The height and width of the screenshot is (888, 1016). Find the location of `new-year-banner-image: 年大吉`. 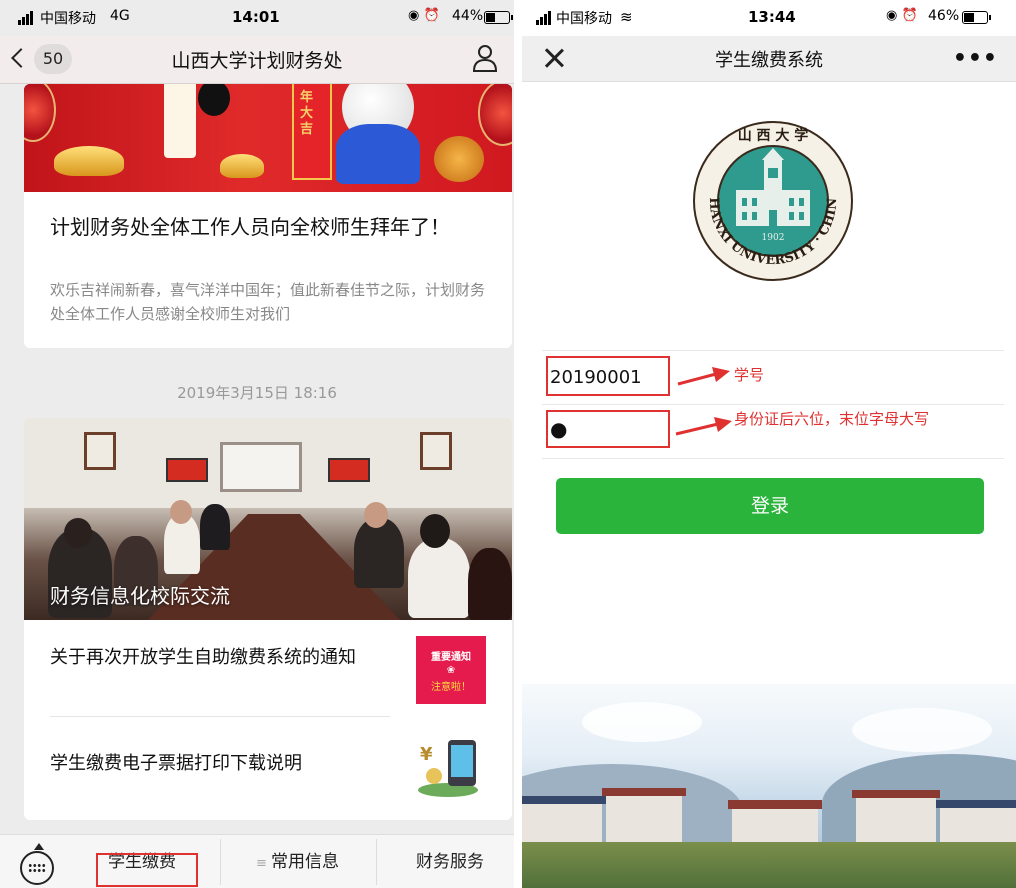

new-year-banner-image: 年大吉 is located at coordinates (268, 138).